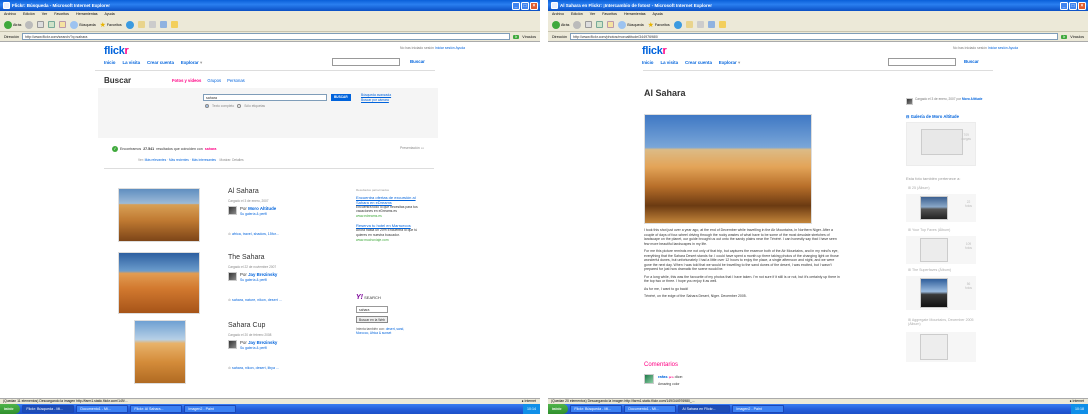  What do you see at coordinates (214, 80) in the screenshot?
I see `tab-groups: Grupos` at bounding box center [214, 80].